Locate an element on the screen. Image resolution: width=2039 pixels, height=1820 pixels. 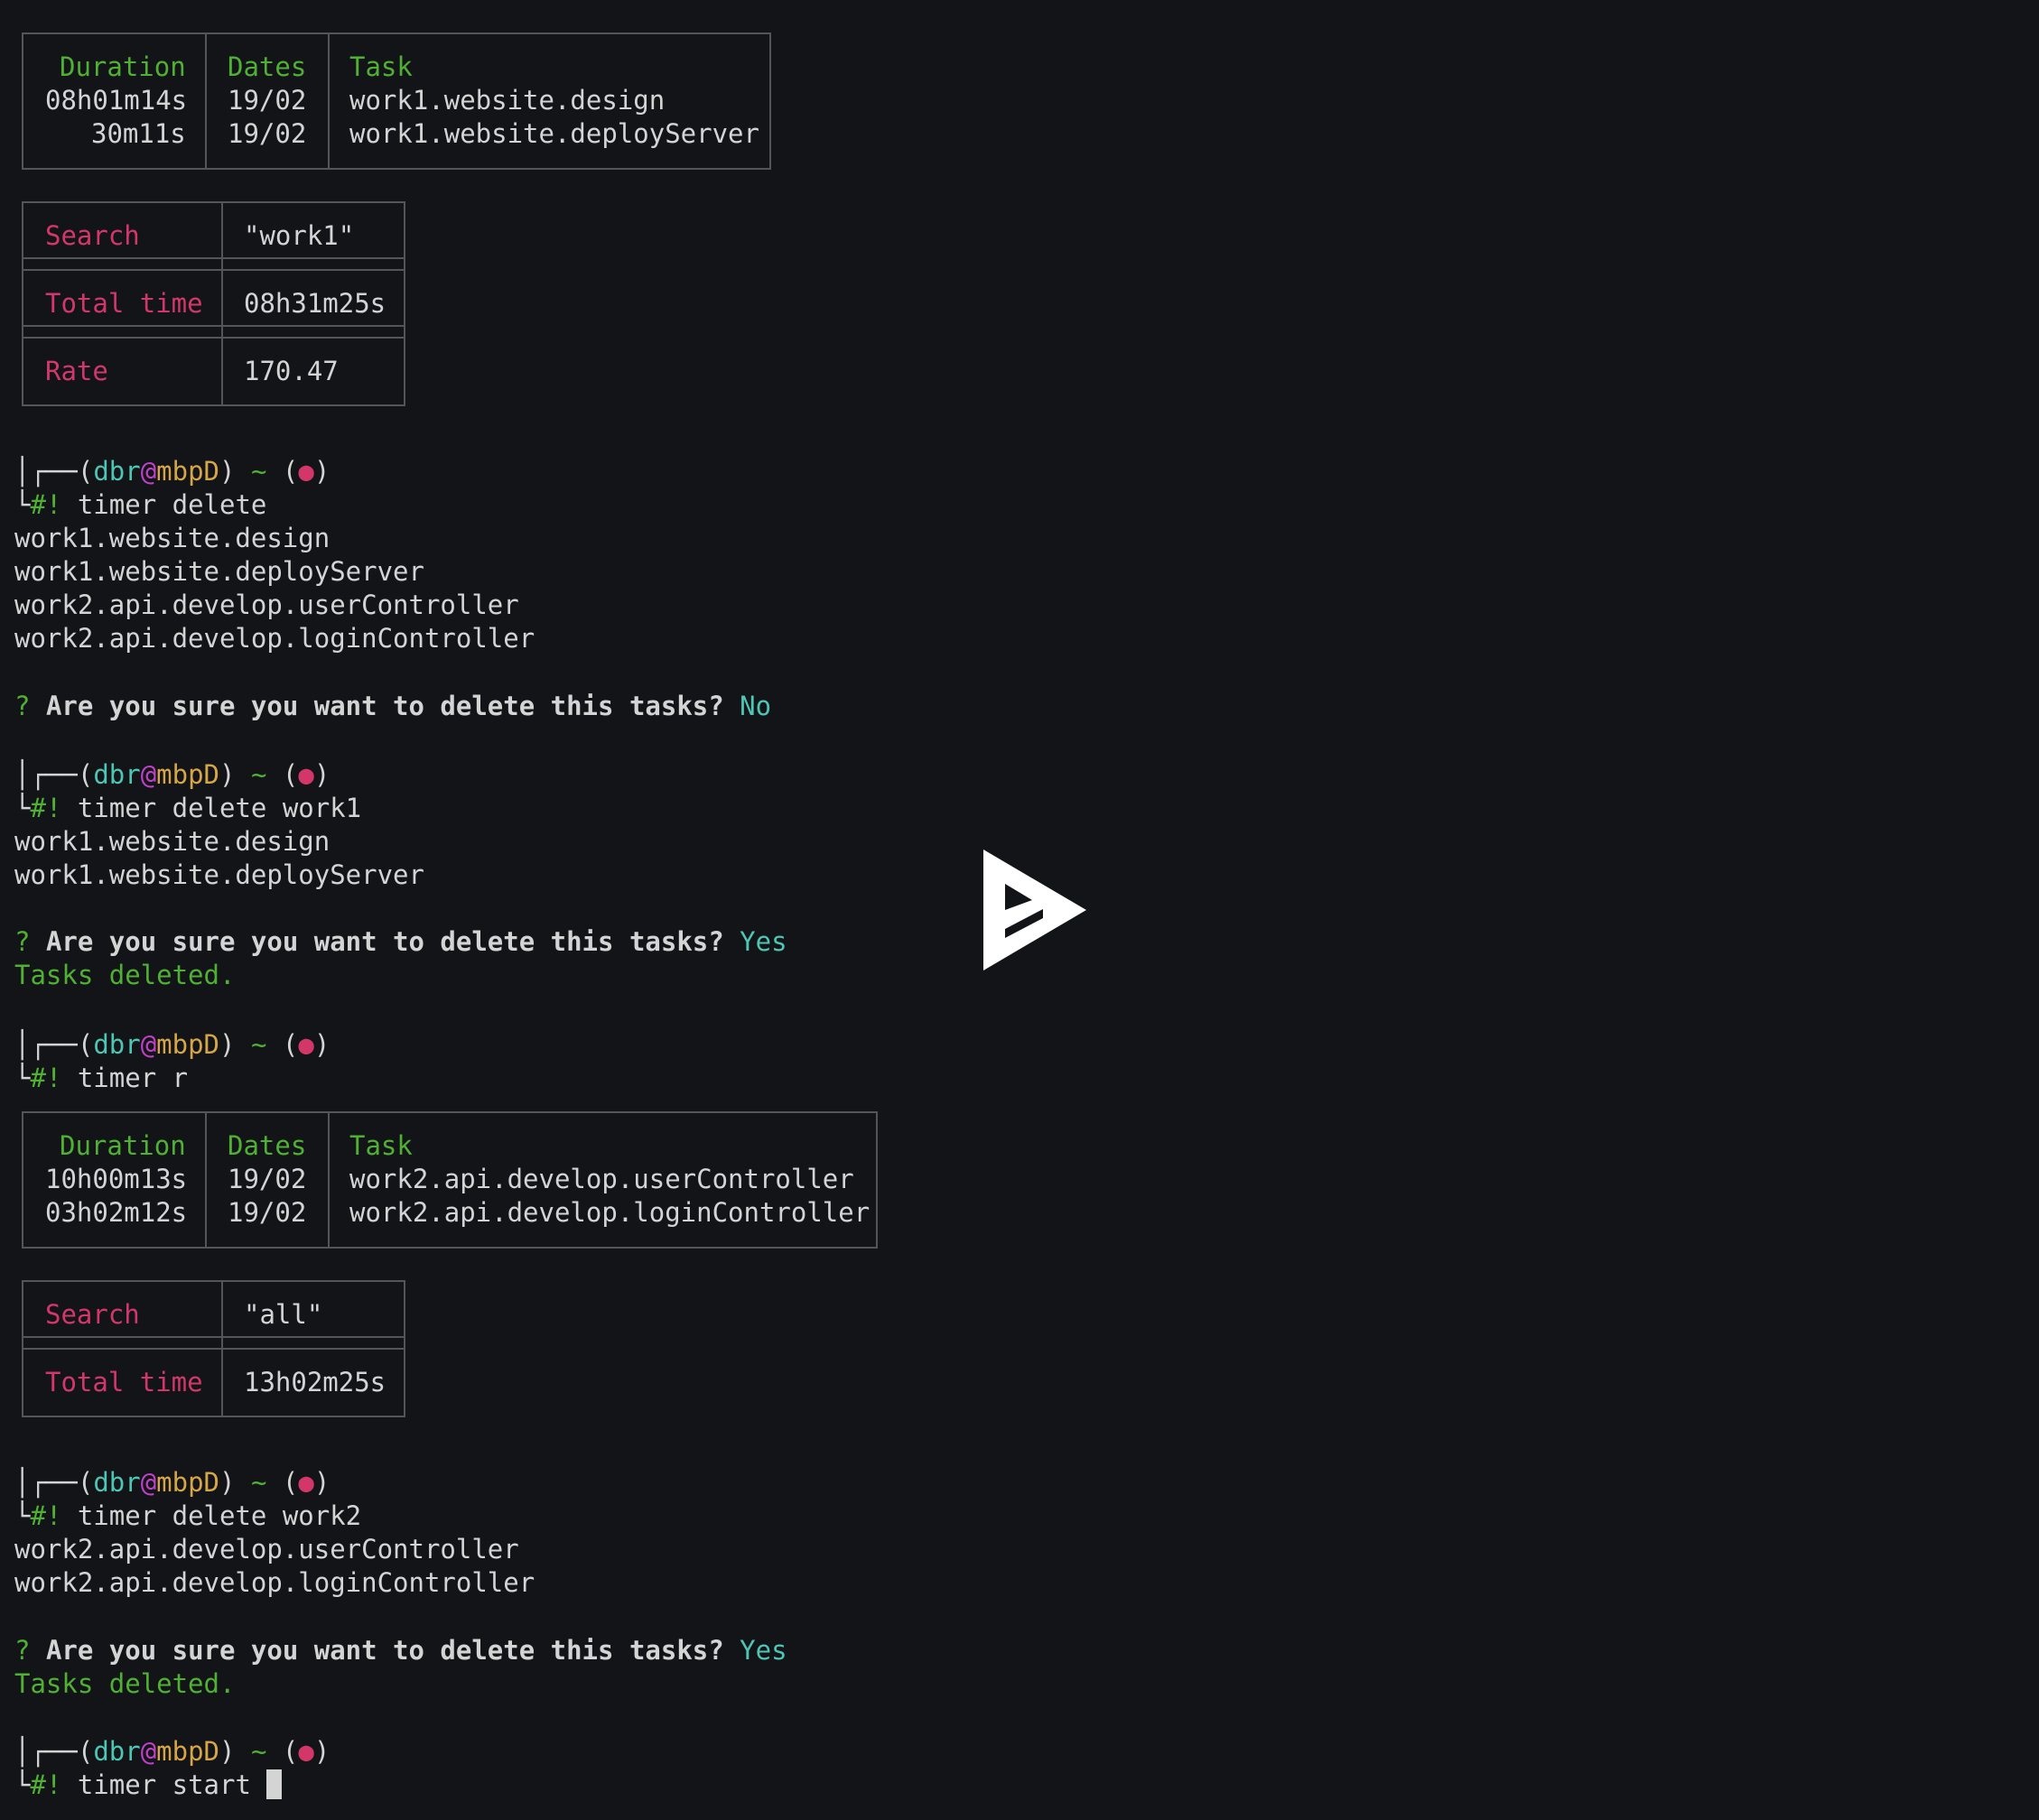
command-line: └#! timer r is located at coordinates (101, 1078).